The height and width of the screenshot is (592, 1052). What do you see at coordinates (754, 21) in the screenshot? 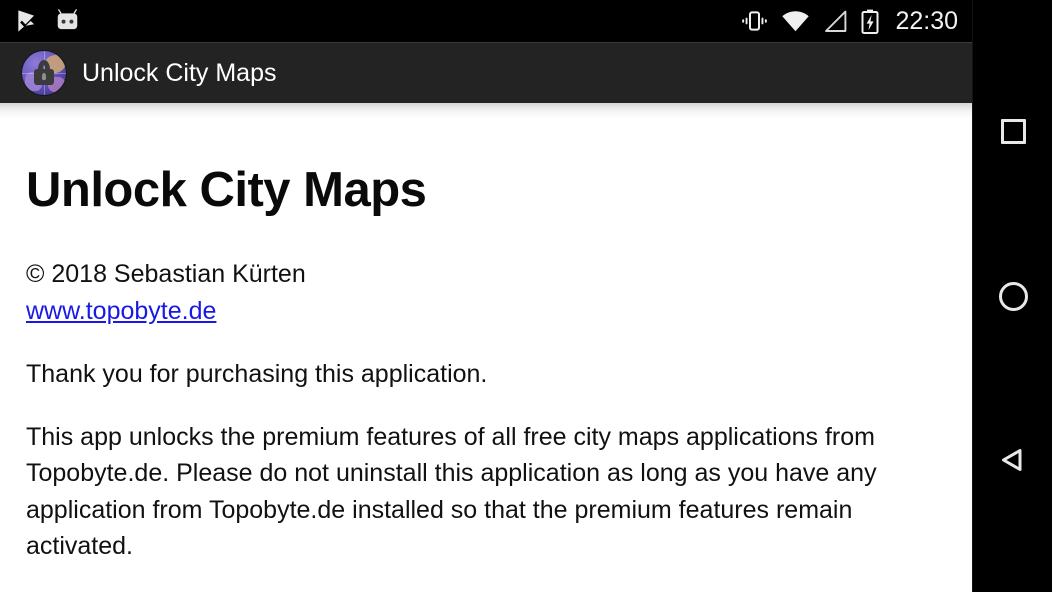
I see `vibrate-icon` at bounding box center [754, 21].